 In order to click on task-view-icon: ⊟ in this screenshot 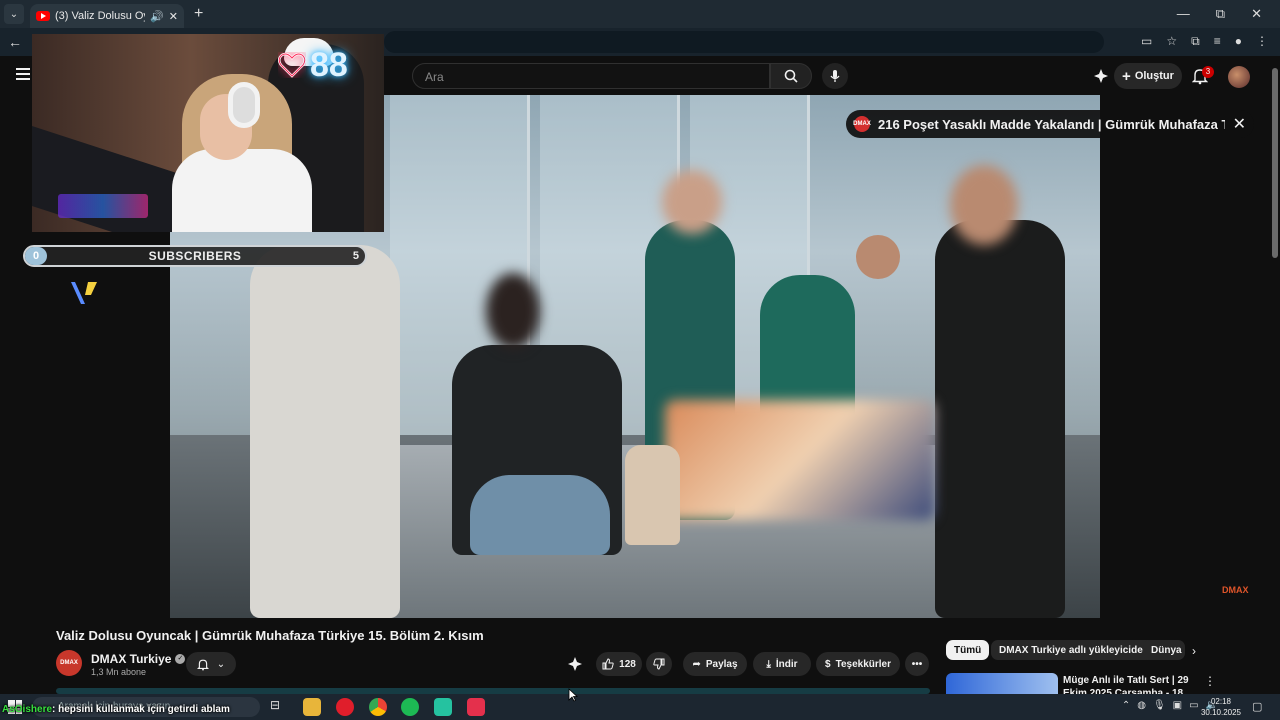, I will do `click(279, 707)`.